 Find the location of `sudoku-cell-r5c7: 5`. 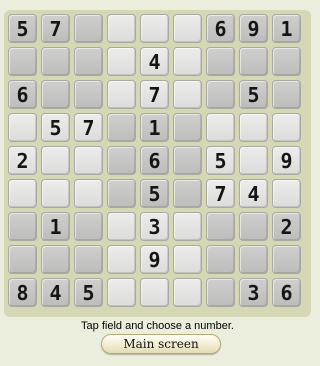

sudoku-cell-r5c7: 5 is located at coordinates (220, 160).